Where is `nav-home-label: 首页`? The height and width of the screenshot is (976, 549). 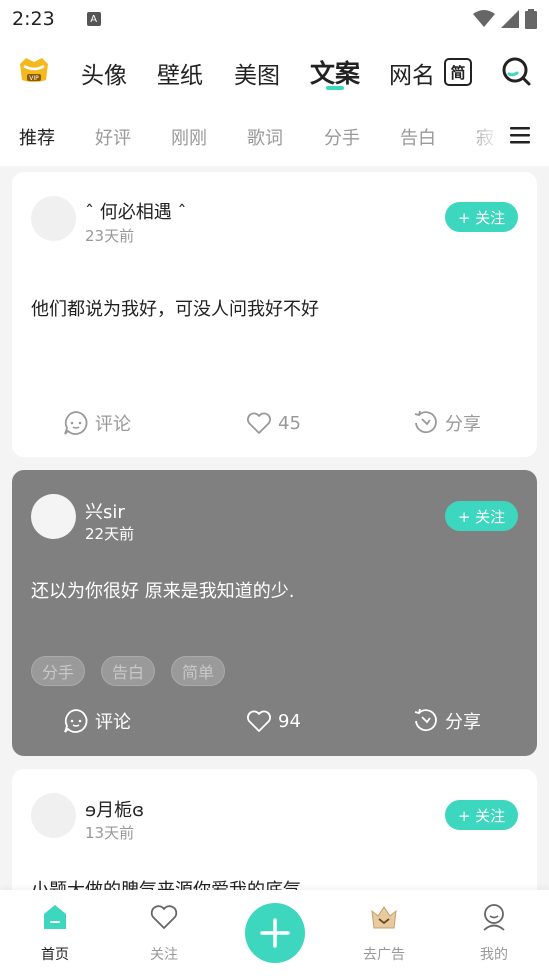 nav-home-label: 首页 is located at coordinates (55, 955).